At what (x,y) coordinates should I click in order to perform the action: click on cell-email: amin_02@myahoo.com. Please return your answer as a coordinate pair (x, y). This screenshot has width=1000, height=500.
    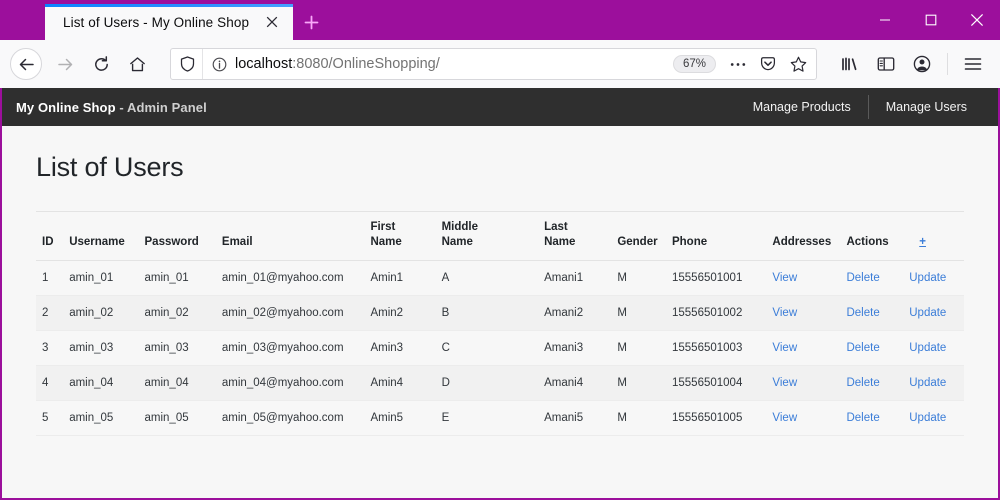
    Looking at the image, I should click on (290, 313).